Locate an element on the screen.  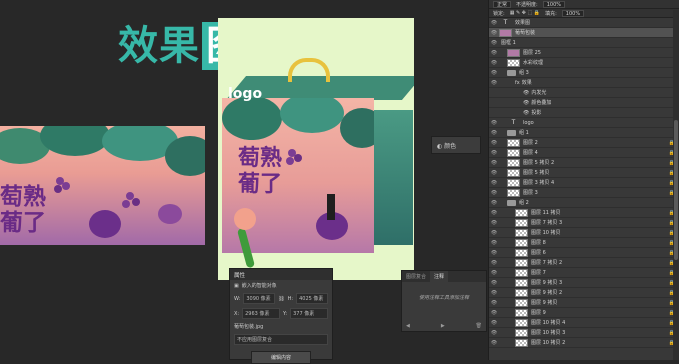
layer-row: 👁 图层 8 🔒 is located at coordinates (584, 243).